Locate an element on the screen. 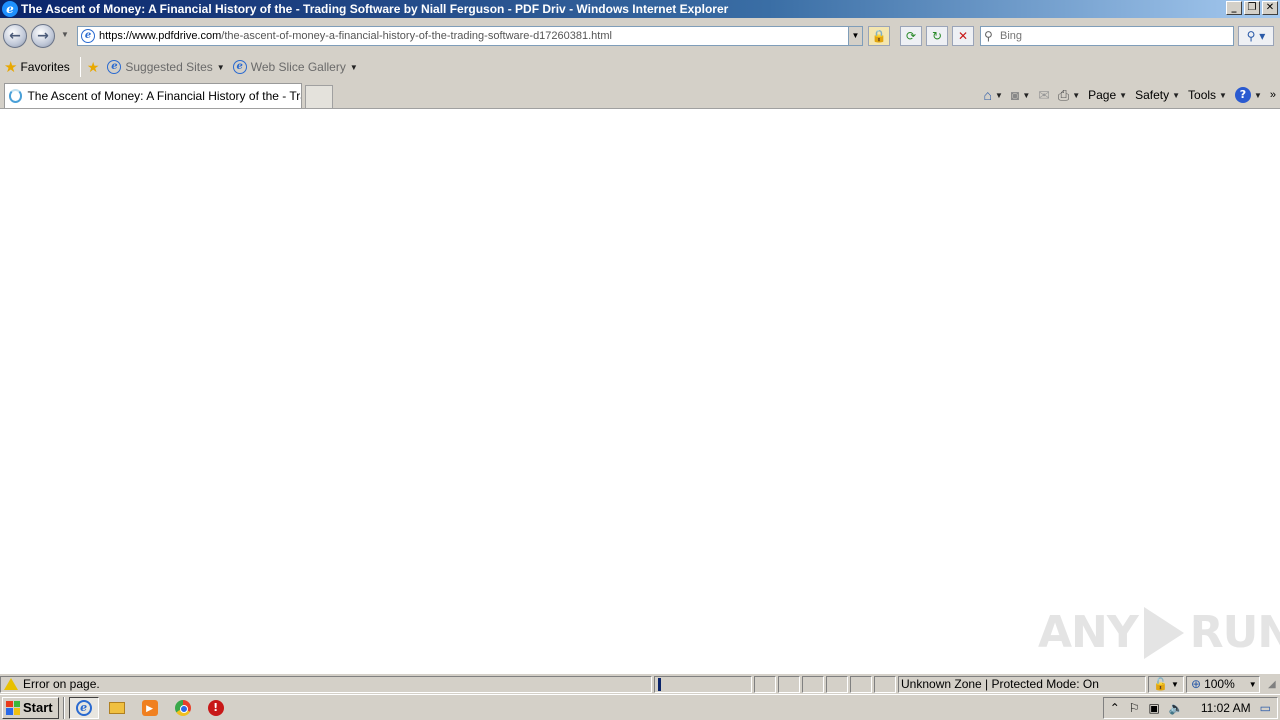 The image size is (1280, 720). favorites-label: Favorites is located at coordinates (45, 67).